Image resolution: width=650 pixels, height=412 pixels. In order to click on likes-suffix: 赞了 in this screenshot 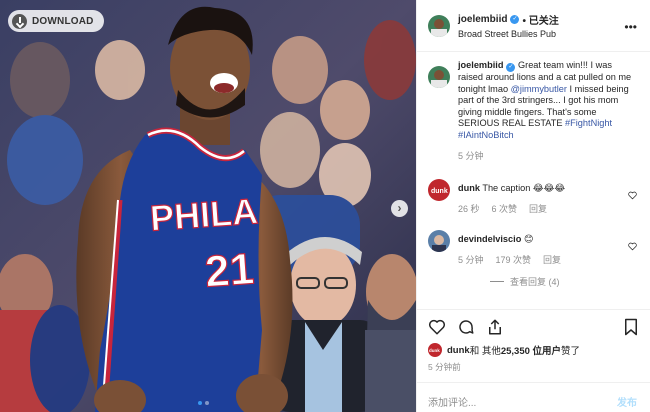, I will do `click(571, 351)`.